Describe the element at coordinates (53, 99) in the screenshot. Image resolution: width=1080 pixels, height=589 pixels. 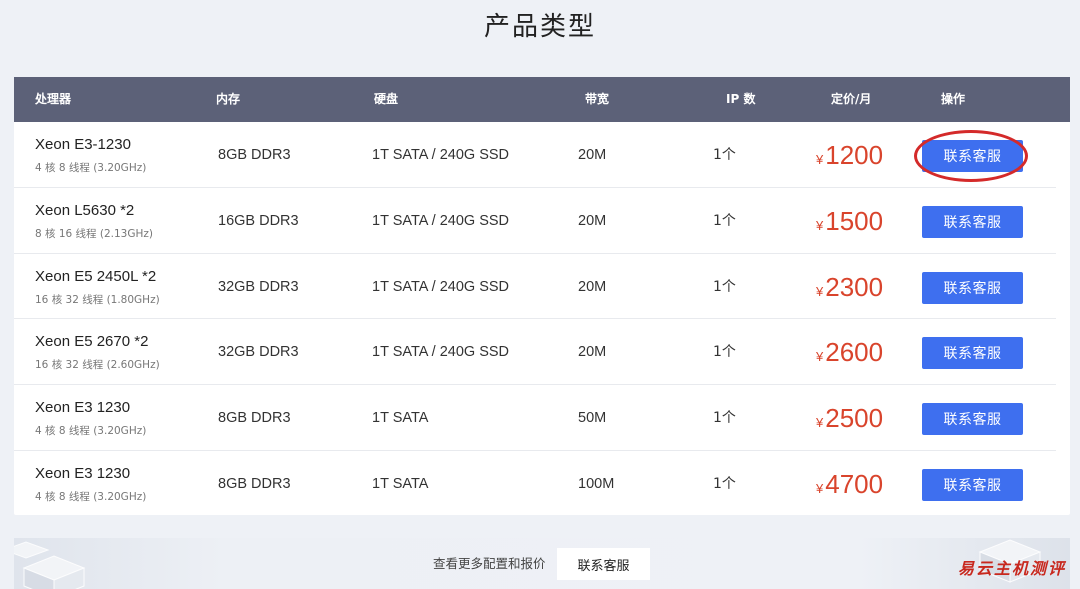
I see `header-cpu: 处理器` at that location.